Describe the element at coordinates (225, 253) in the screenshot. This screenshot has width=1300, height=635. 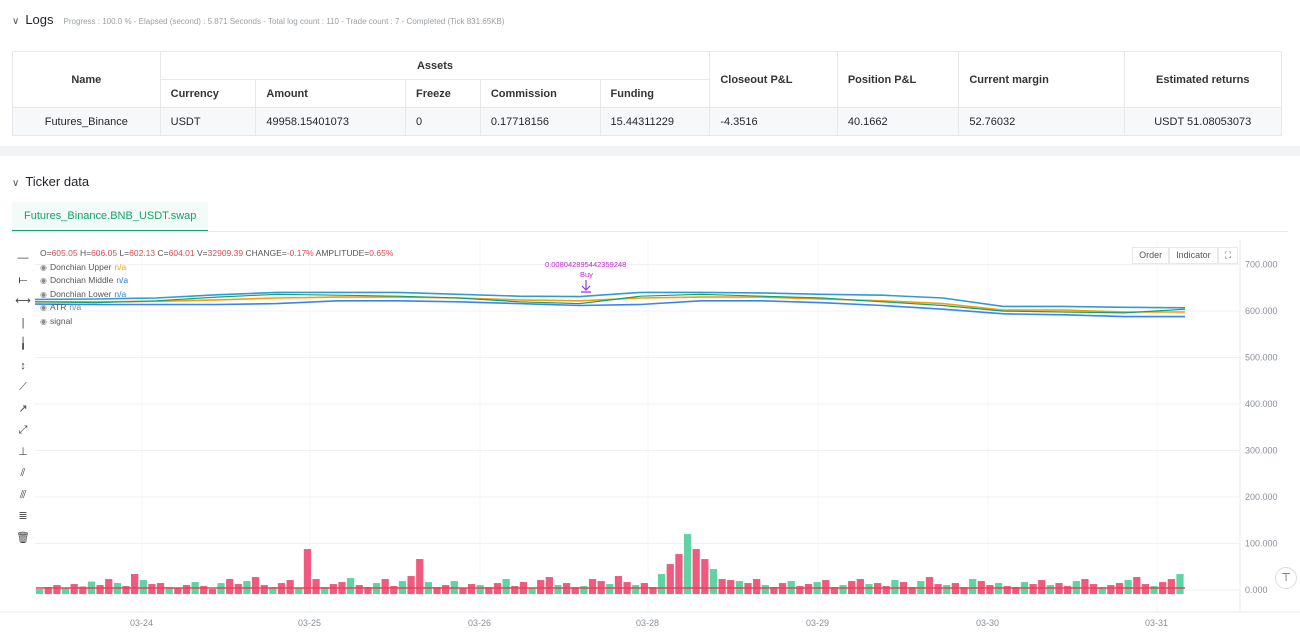
I see `volume-value: 32909.39` at that location.